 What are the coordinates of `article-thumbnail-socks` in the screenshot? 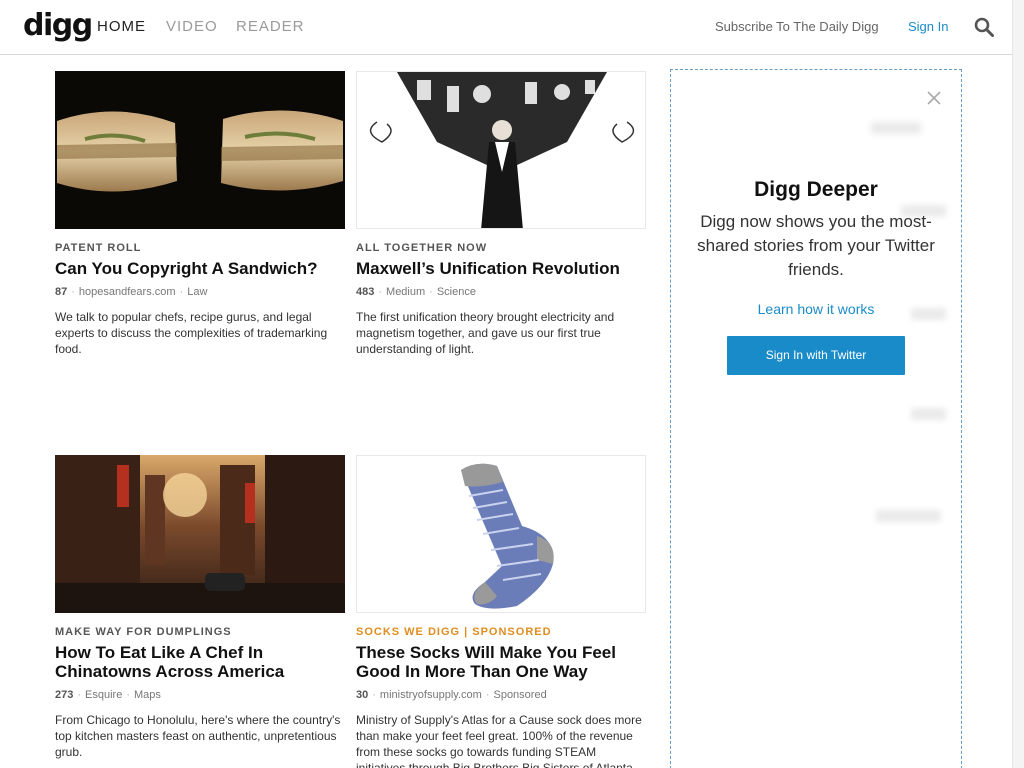 It's located at (501, 534).